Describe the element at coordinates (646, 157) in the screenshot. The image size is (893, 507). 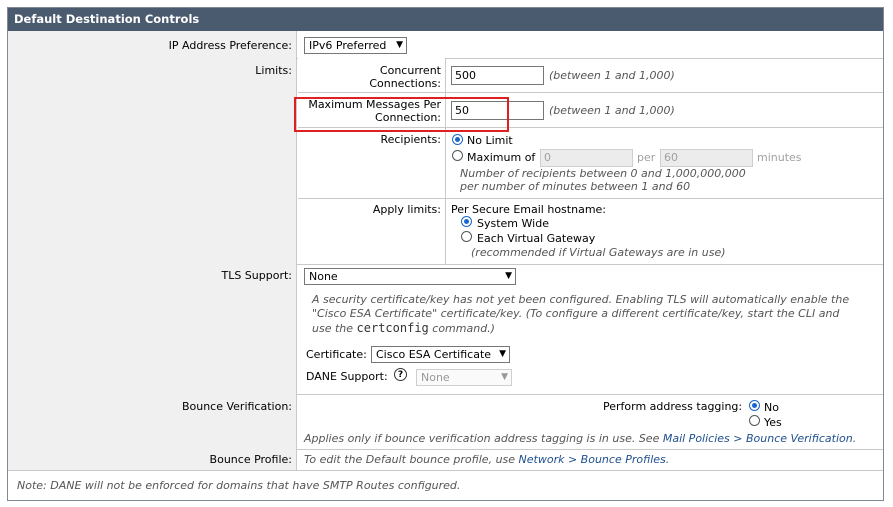
I see `per-label: per` at that location.